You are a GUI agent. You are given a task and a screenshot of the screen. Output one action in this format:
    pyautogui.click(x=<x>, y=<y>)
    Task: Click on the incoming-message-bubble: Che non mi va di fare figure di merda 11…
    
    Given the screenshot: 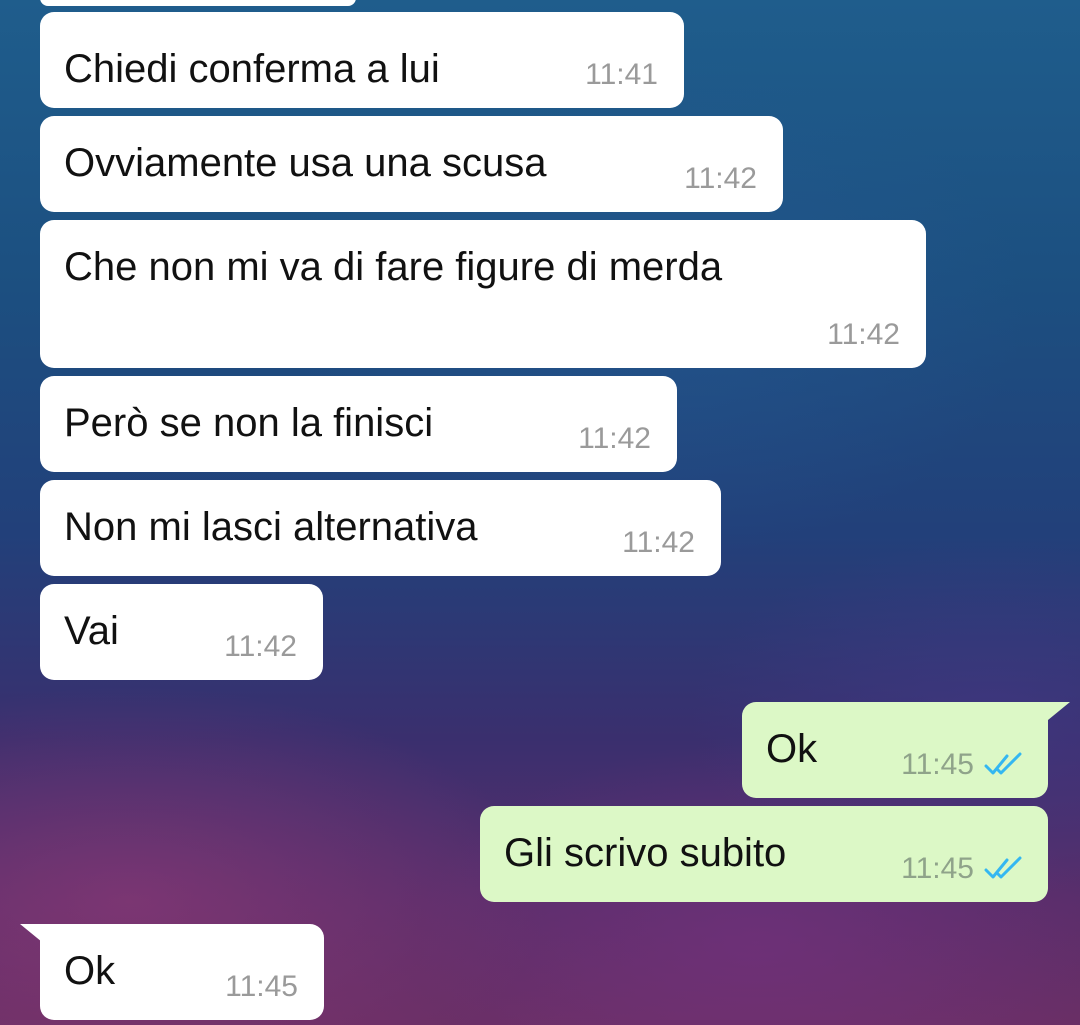 What is the action you would take?
    pyautogui.click(x=483, y=294)
    